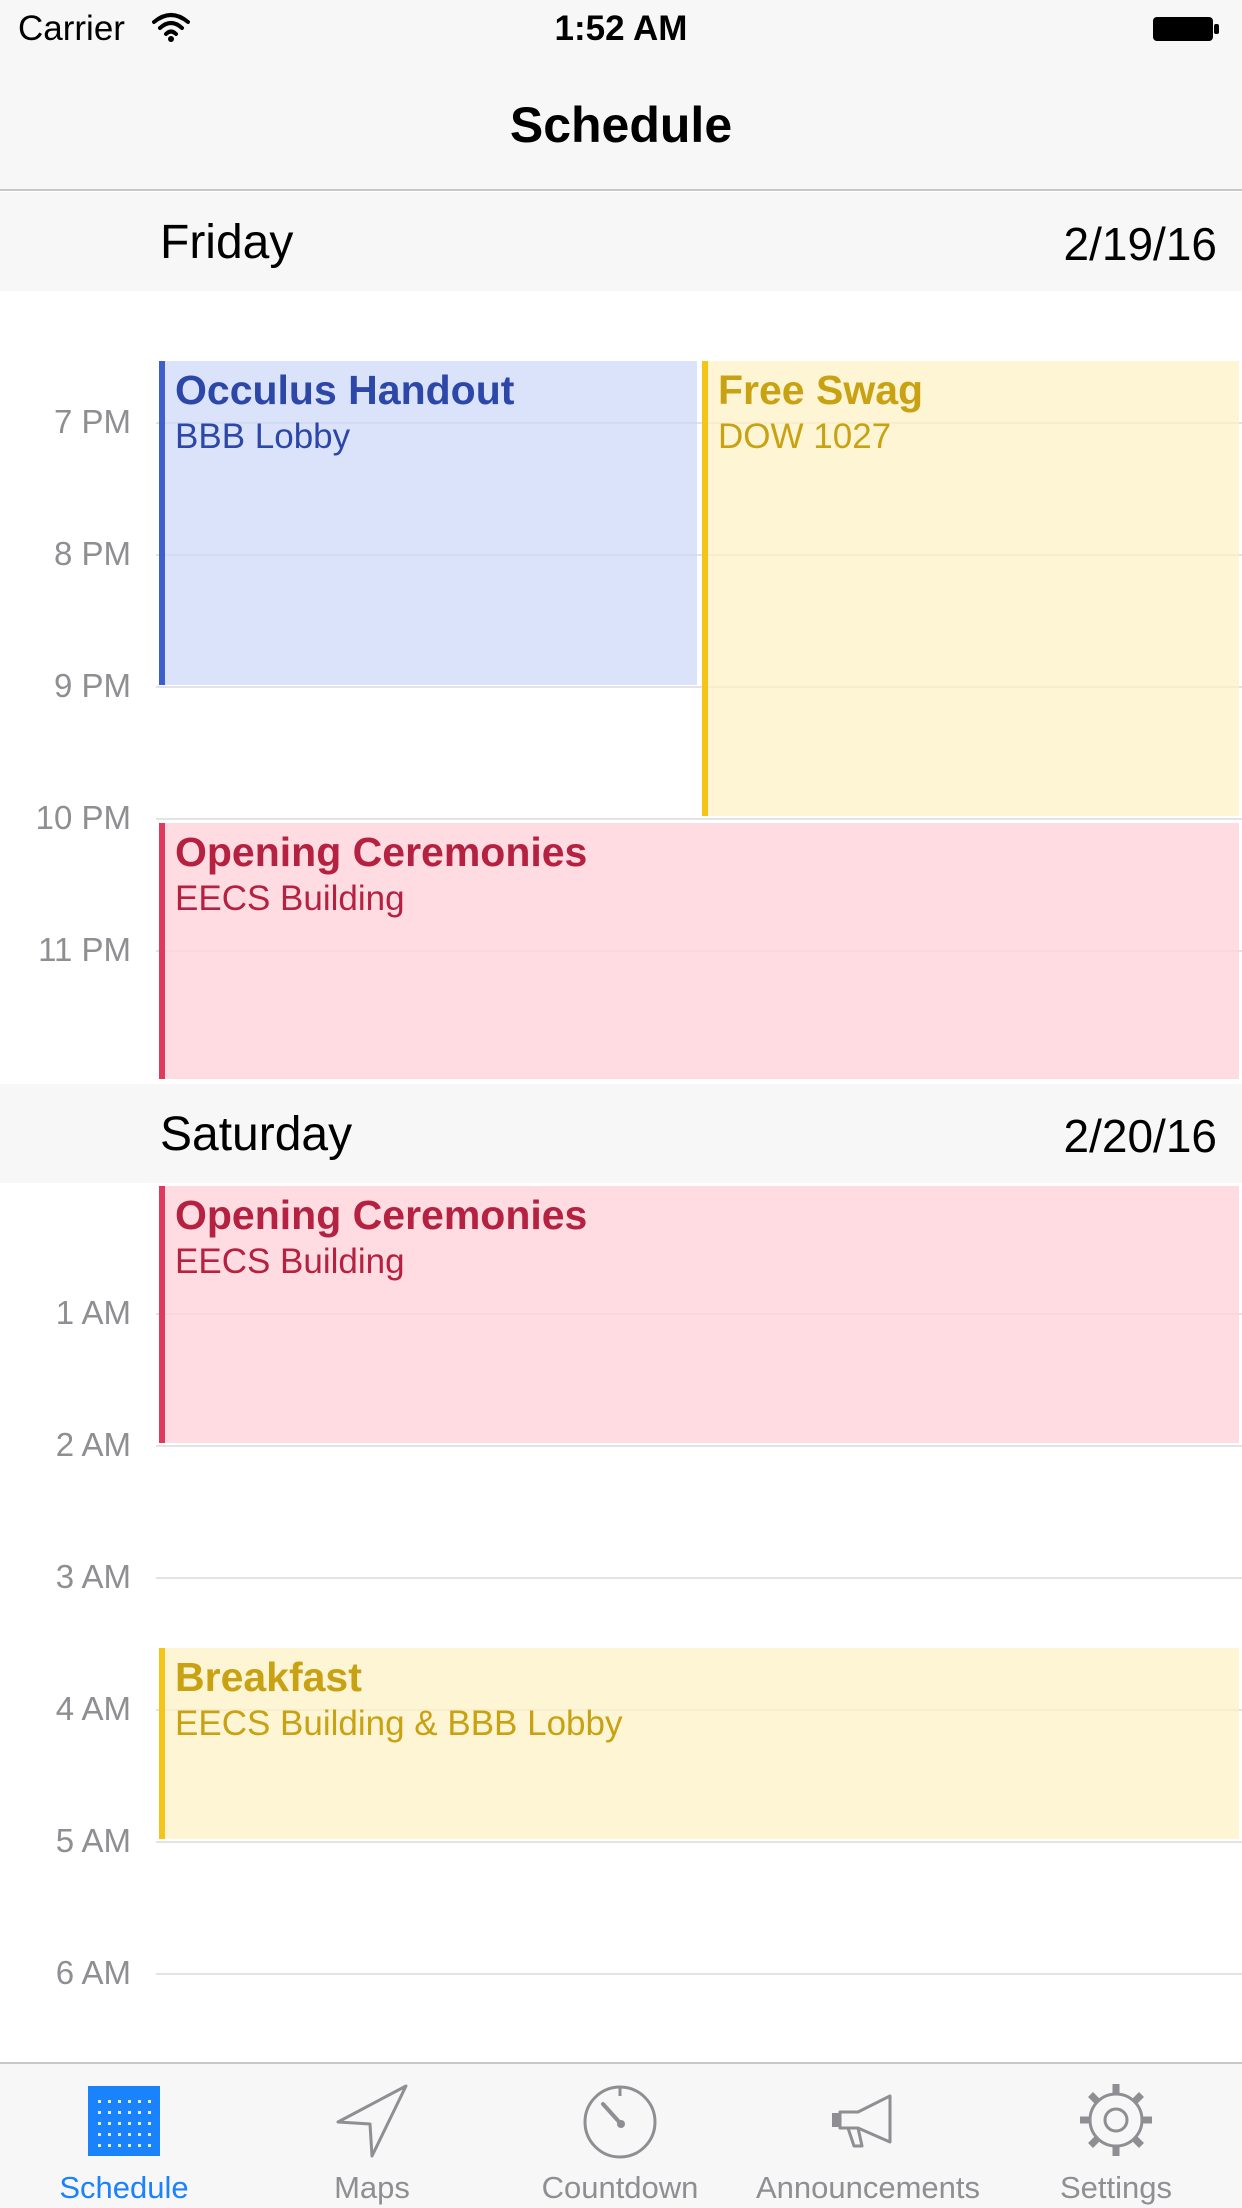  I want to click on tab-announcements: Announcements, so click(868, 2135).